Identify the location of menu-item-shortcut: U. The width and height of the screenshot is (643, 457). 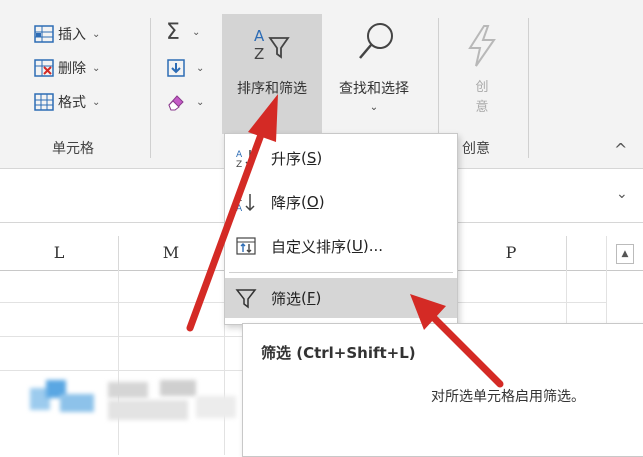
(357, 246).